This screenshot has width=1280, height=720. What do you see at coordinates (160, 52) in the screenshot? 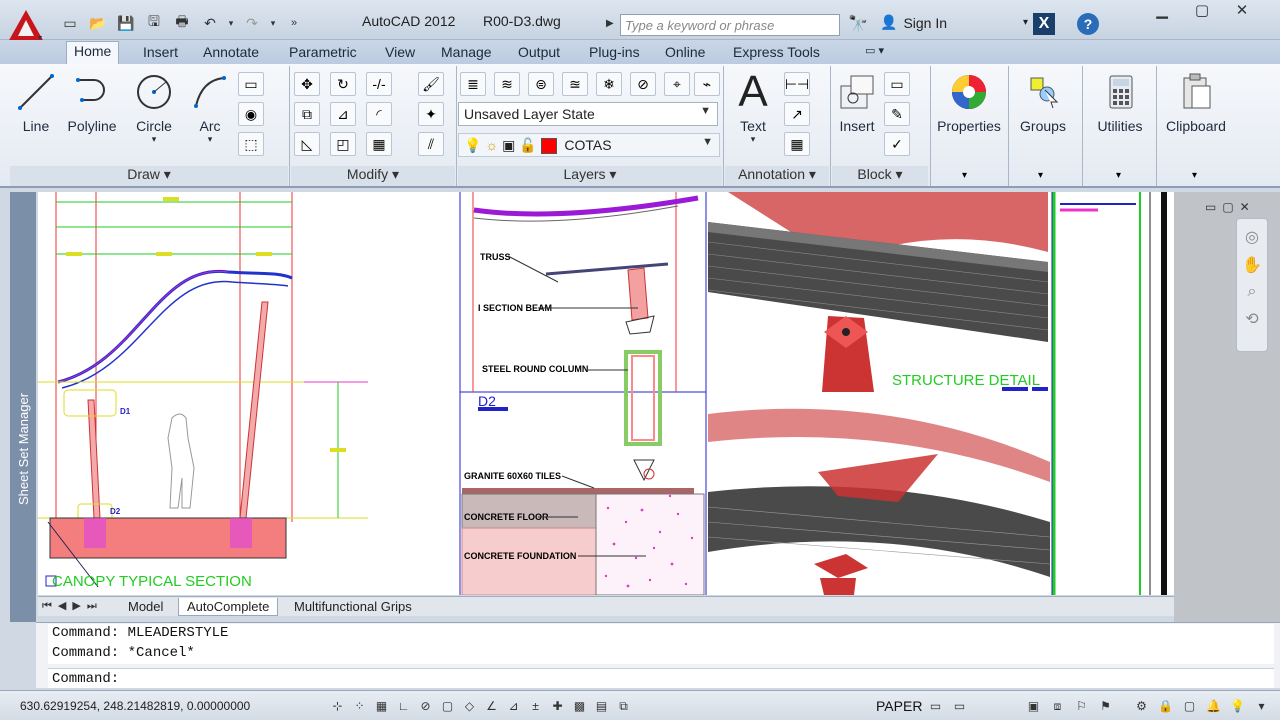
I see `tab-insert: Insert` at bounding box center [160, 52].